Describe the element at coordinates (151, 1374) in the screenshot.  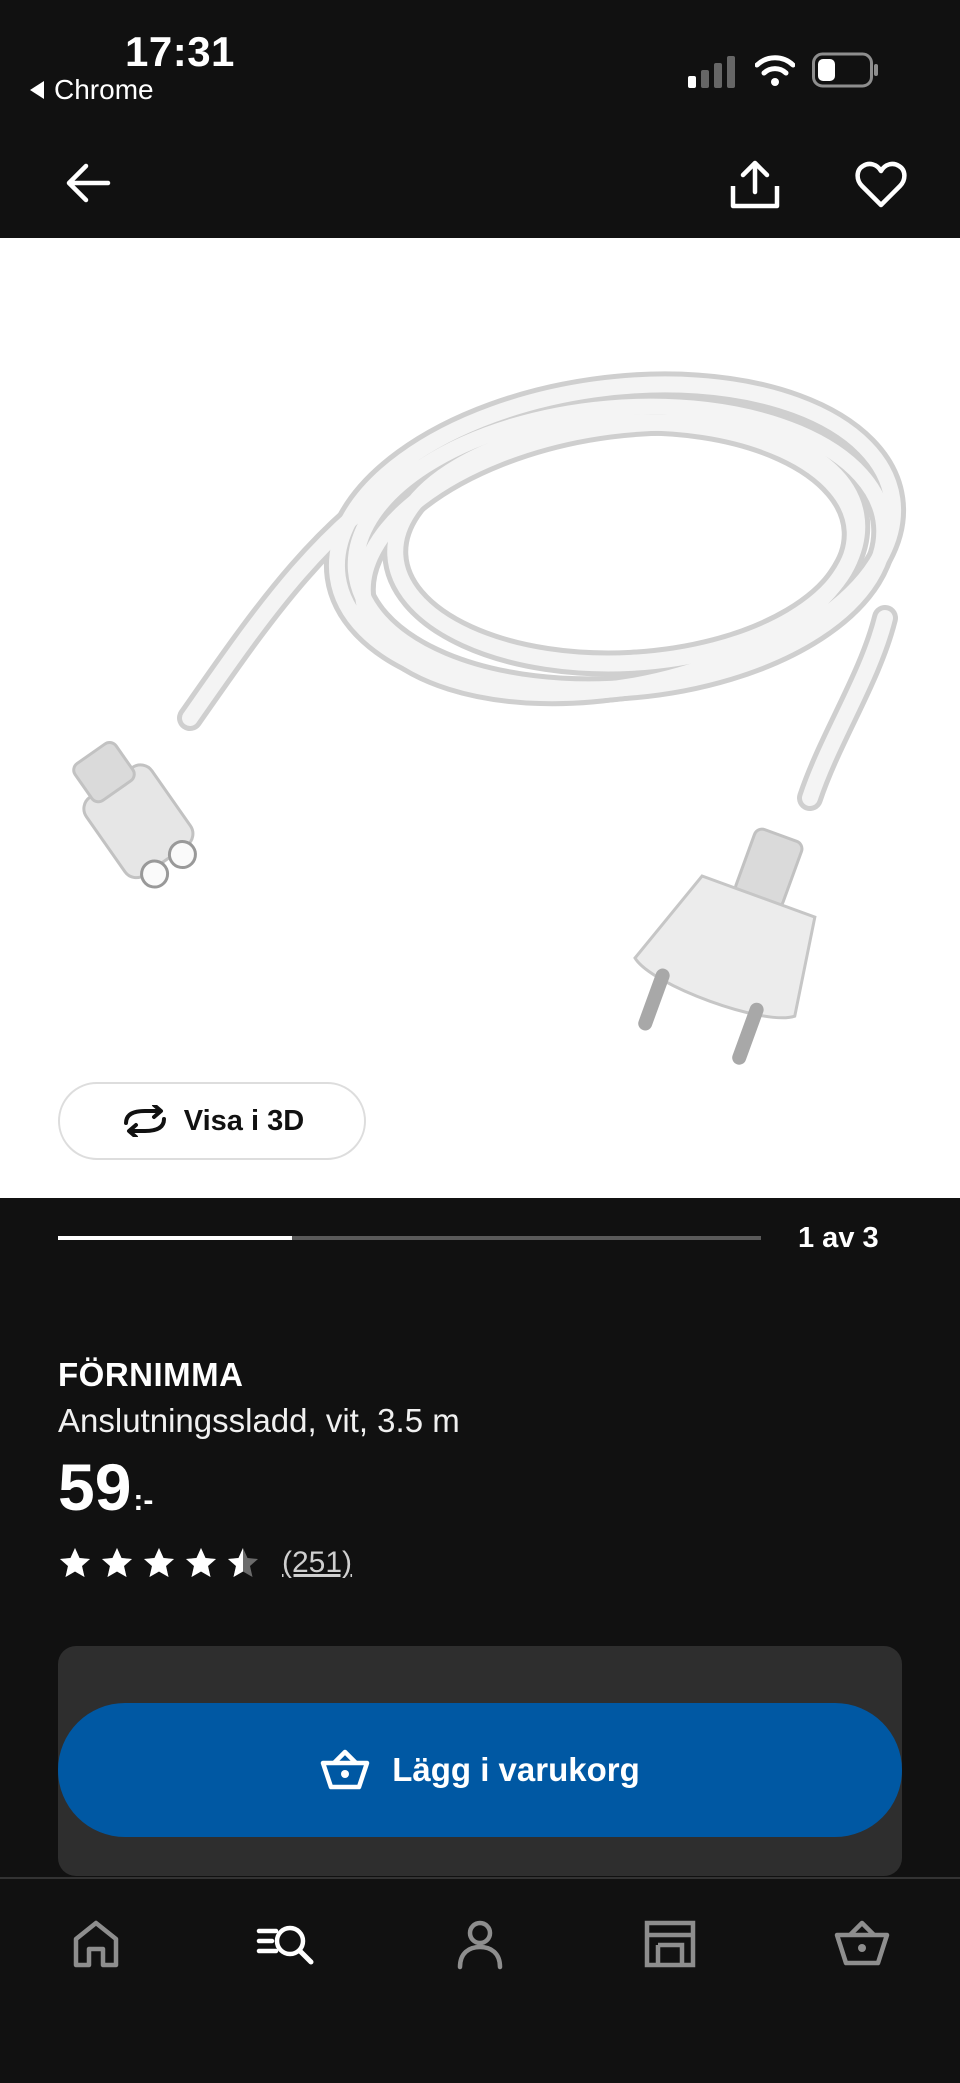
I see `product-name: FÖRNIMMA` at that location.